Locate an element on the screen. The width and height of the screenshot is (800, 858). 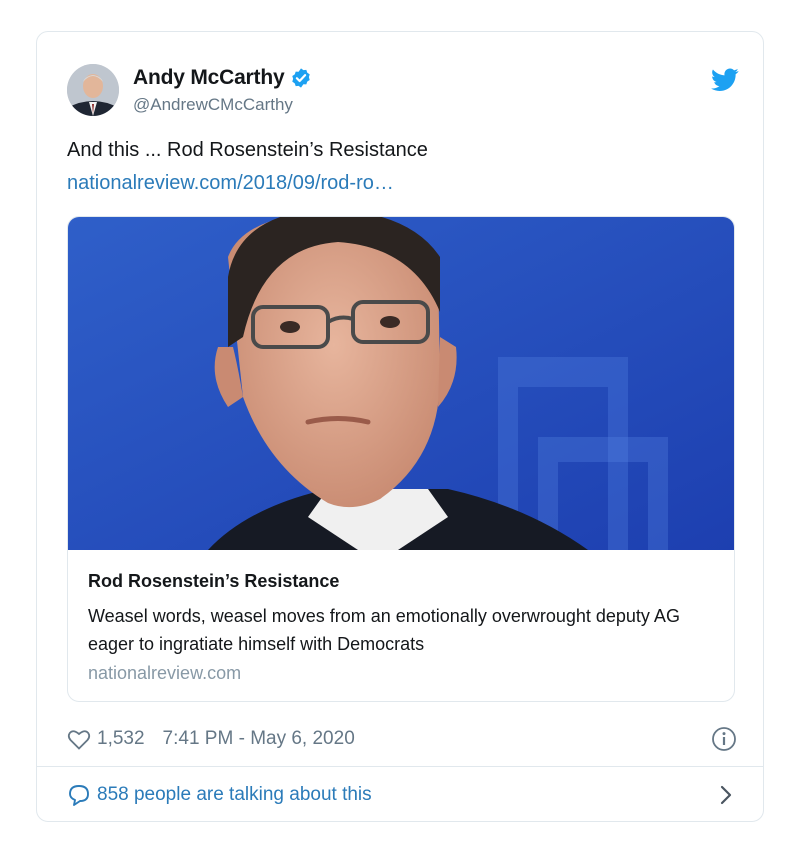
tweet-timestamp: 7:41 PM - May 6, 2020 is located at coordinates (259, 739).